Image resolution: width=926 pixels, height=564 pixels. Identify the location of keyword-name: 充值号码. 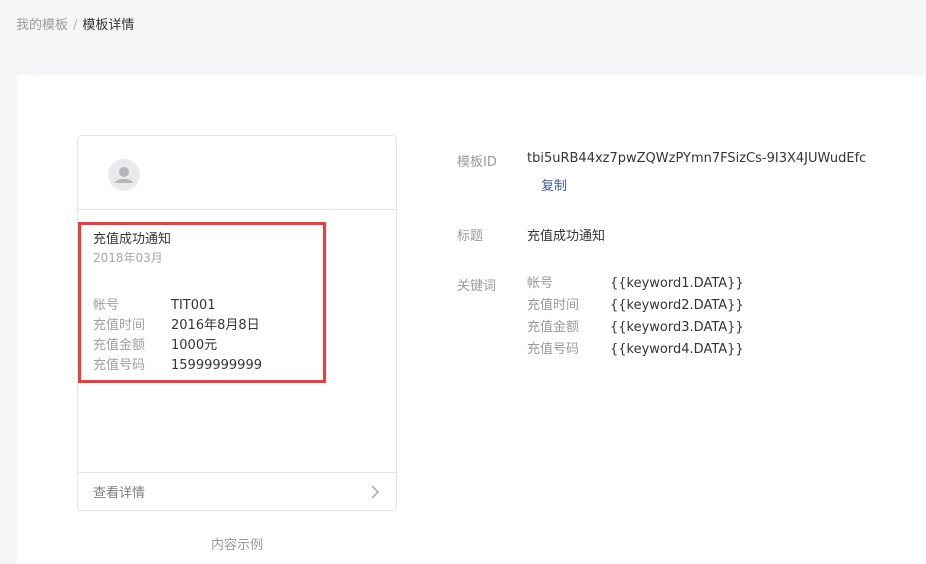
(553, 349).